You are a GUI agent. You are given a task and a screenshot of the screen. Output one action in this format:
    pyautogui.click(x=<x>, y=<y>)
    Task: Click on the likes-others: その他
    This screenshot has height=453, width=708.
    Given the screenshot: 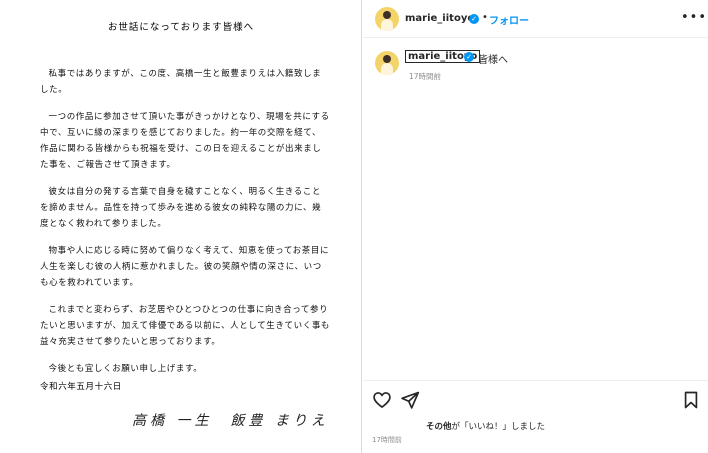 What is the action you would take?
    pyautogui.click(x=439, y=427)
    